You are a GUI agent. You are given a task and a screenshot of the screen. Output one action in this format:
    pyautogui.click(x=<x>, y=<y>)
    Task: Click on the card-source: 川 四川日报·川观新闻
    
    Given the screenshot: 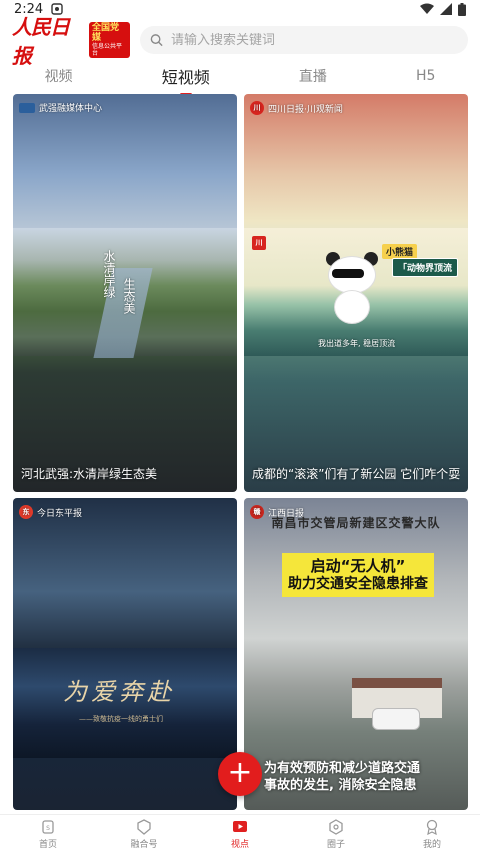 What is the action you would take?
    pyautogui.click(x=296, y=108)
    